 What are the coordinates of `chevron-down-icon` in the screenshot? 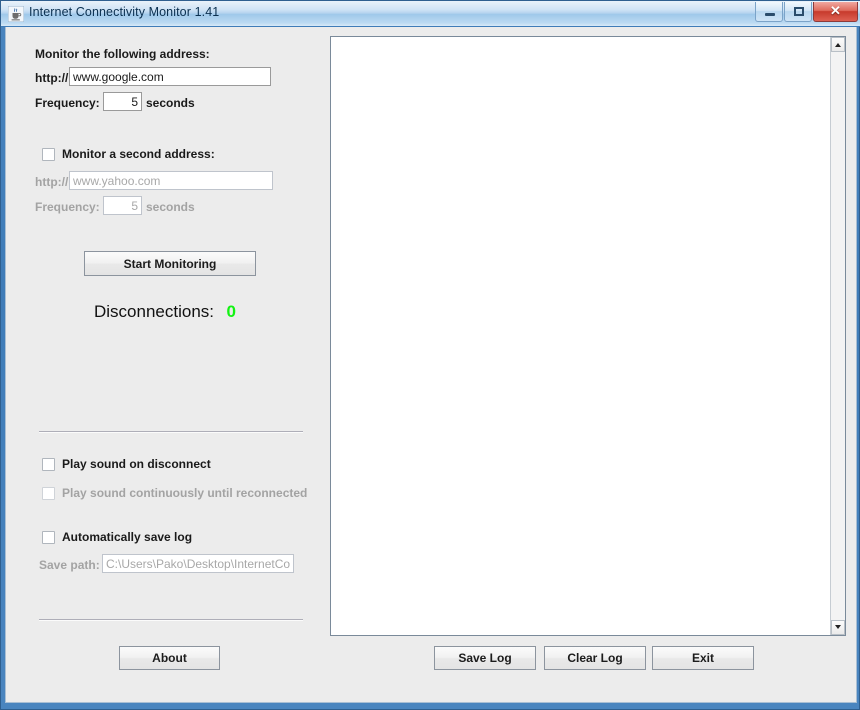 It's located at (838, 627).